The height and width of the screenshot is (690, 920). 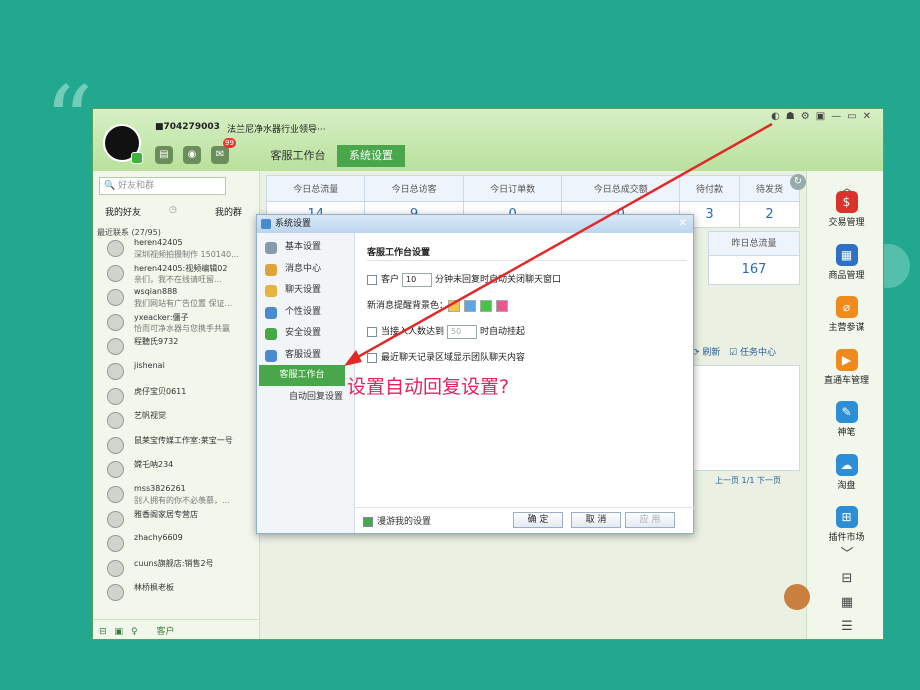 What do you see at coordinates (306, 397) in the screenshot?
I see `subnav-auto-reply: 自动回复设置` at bounding box center [306, 397].